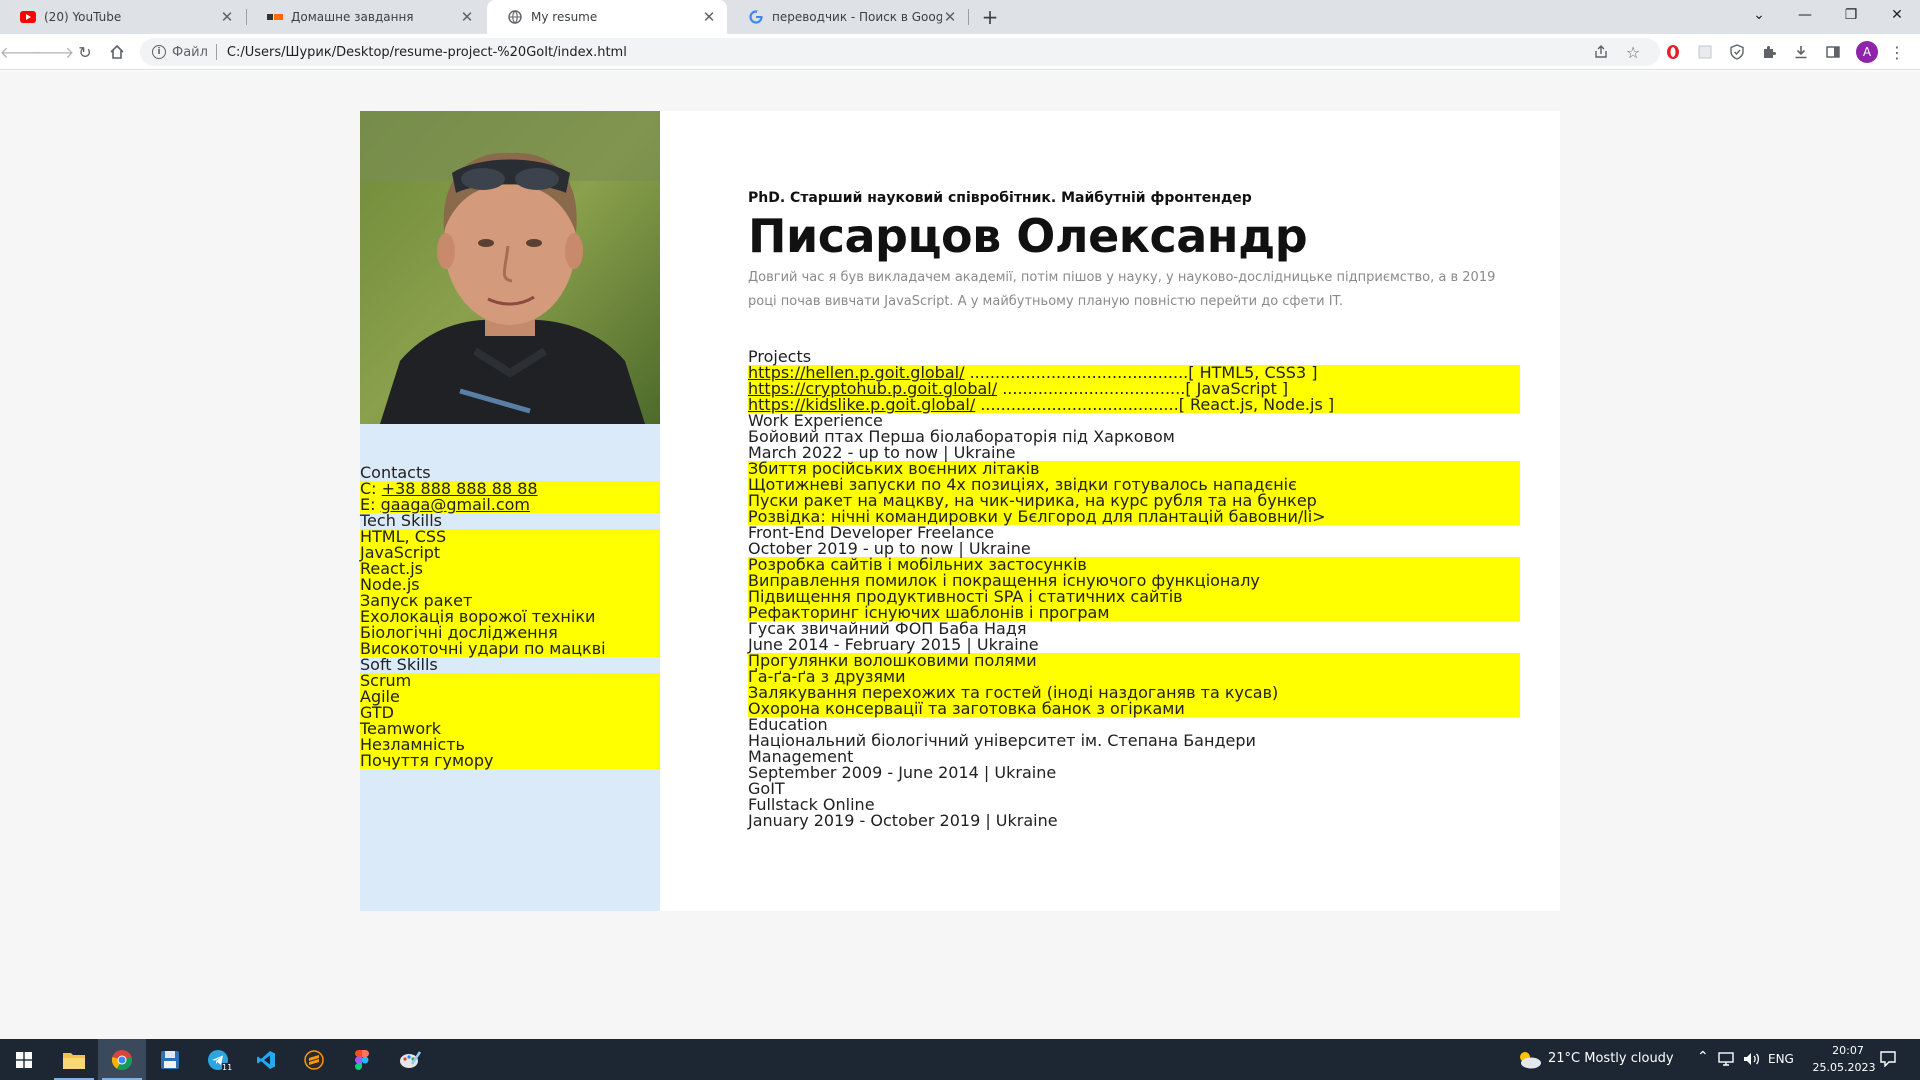 Image resolution: width=1920 pixels, height=1080 pixels. What do you see at coordinates (275, 17) in the screenshot?
I see `goit-icon` at bounding box center [275, 17].